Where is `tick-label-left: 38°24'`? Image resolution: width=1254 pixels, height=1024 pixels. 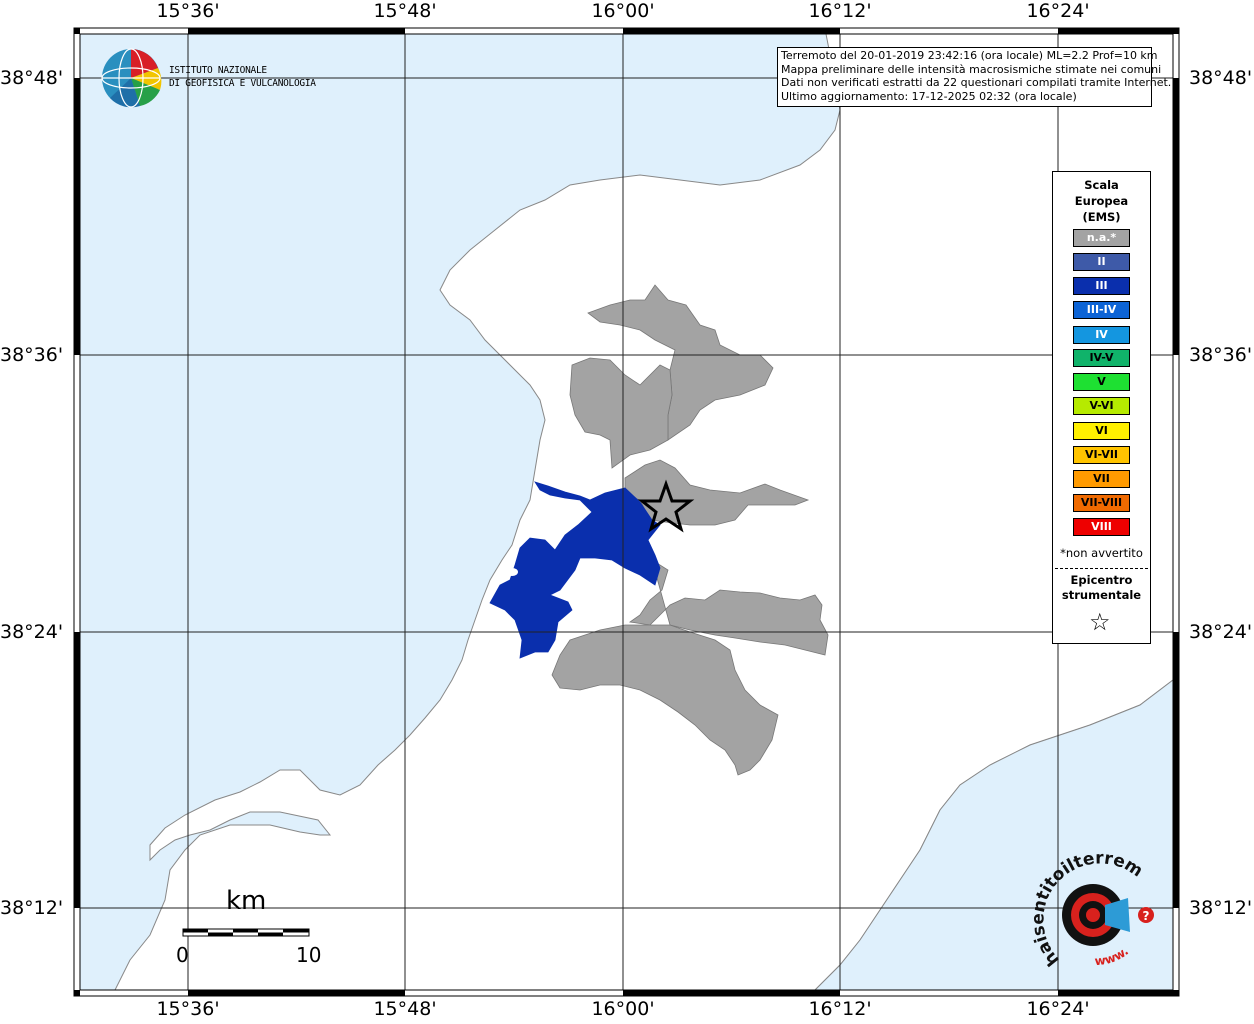 tick-label-left: 38°24' is located at coordinates (32, 632).